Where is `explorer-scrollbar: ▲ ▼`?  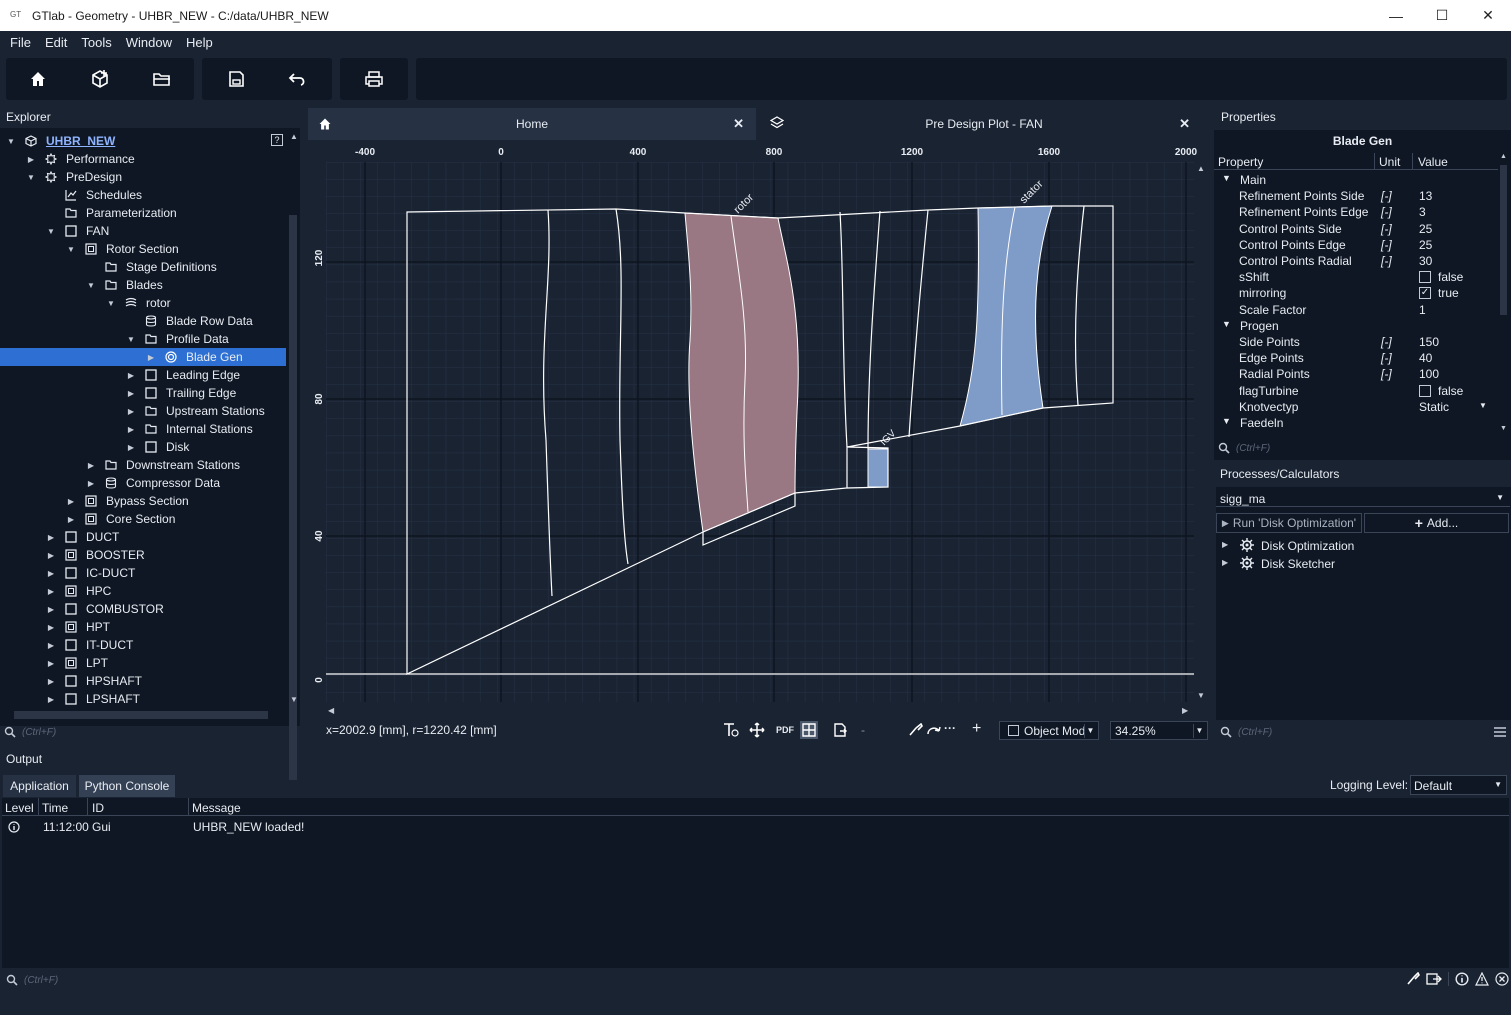 explorer-scrollbar: ▲ ▼ is located at coordinates (293, 455).